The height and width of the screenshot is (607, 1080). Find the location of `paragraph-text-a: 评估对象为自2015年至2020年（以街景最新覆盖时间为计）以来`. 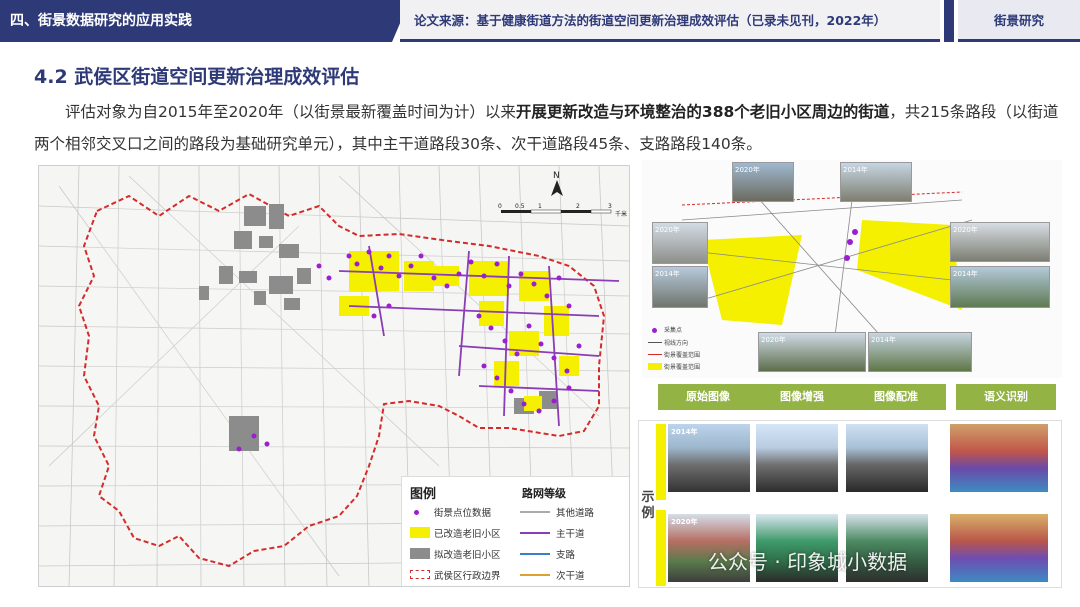

paragraph-text-a: 评估对象为自2015年至2020年（以街景最新覆盖时间为计）以来 is located at coordinates (290, 112).